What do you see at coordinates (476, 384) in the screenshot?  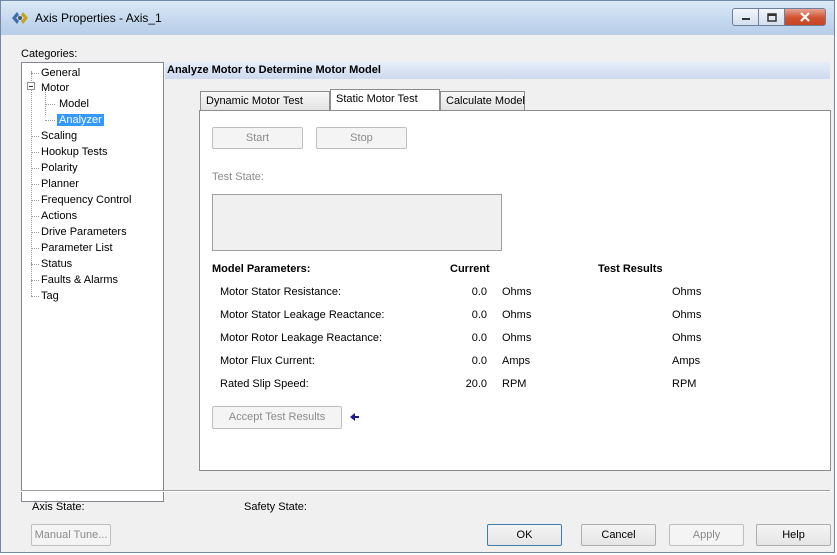 I see `param-value: 20.0` at bounding box center [476, 384].